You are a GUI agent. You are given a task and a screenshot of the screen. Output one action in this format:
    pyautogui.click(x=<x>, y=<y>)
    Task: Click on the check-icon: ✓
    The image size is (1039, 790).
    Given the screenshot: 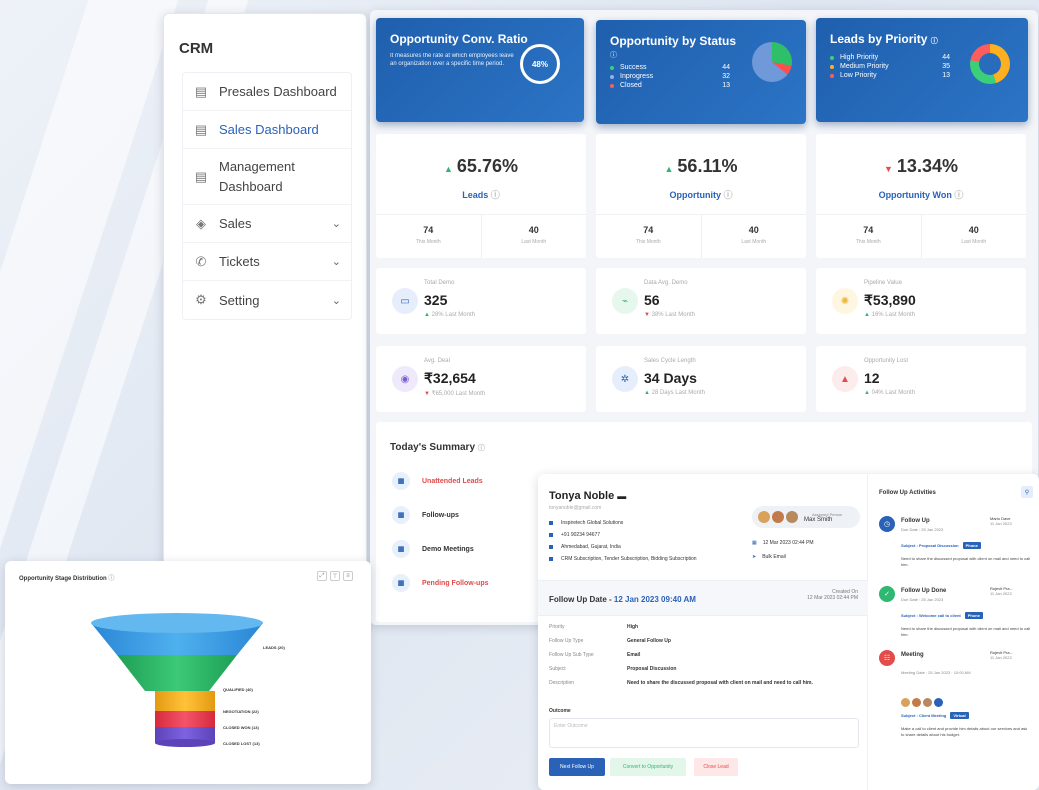 What is the action you would take?
    pyautogui.click(x=887, y=594)
    